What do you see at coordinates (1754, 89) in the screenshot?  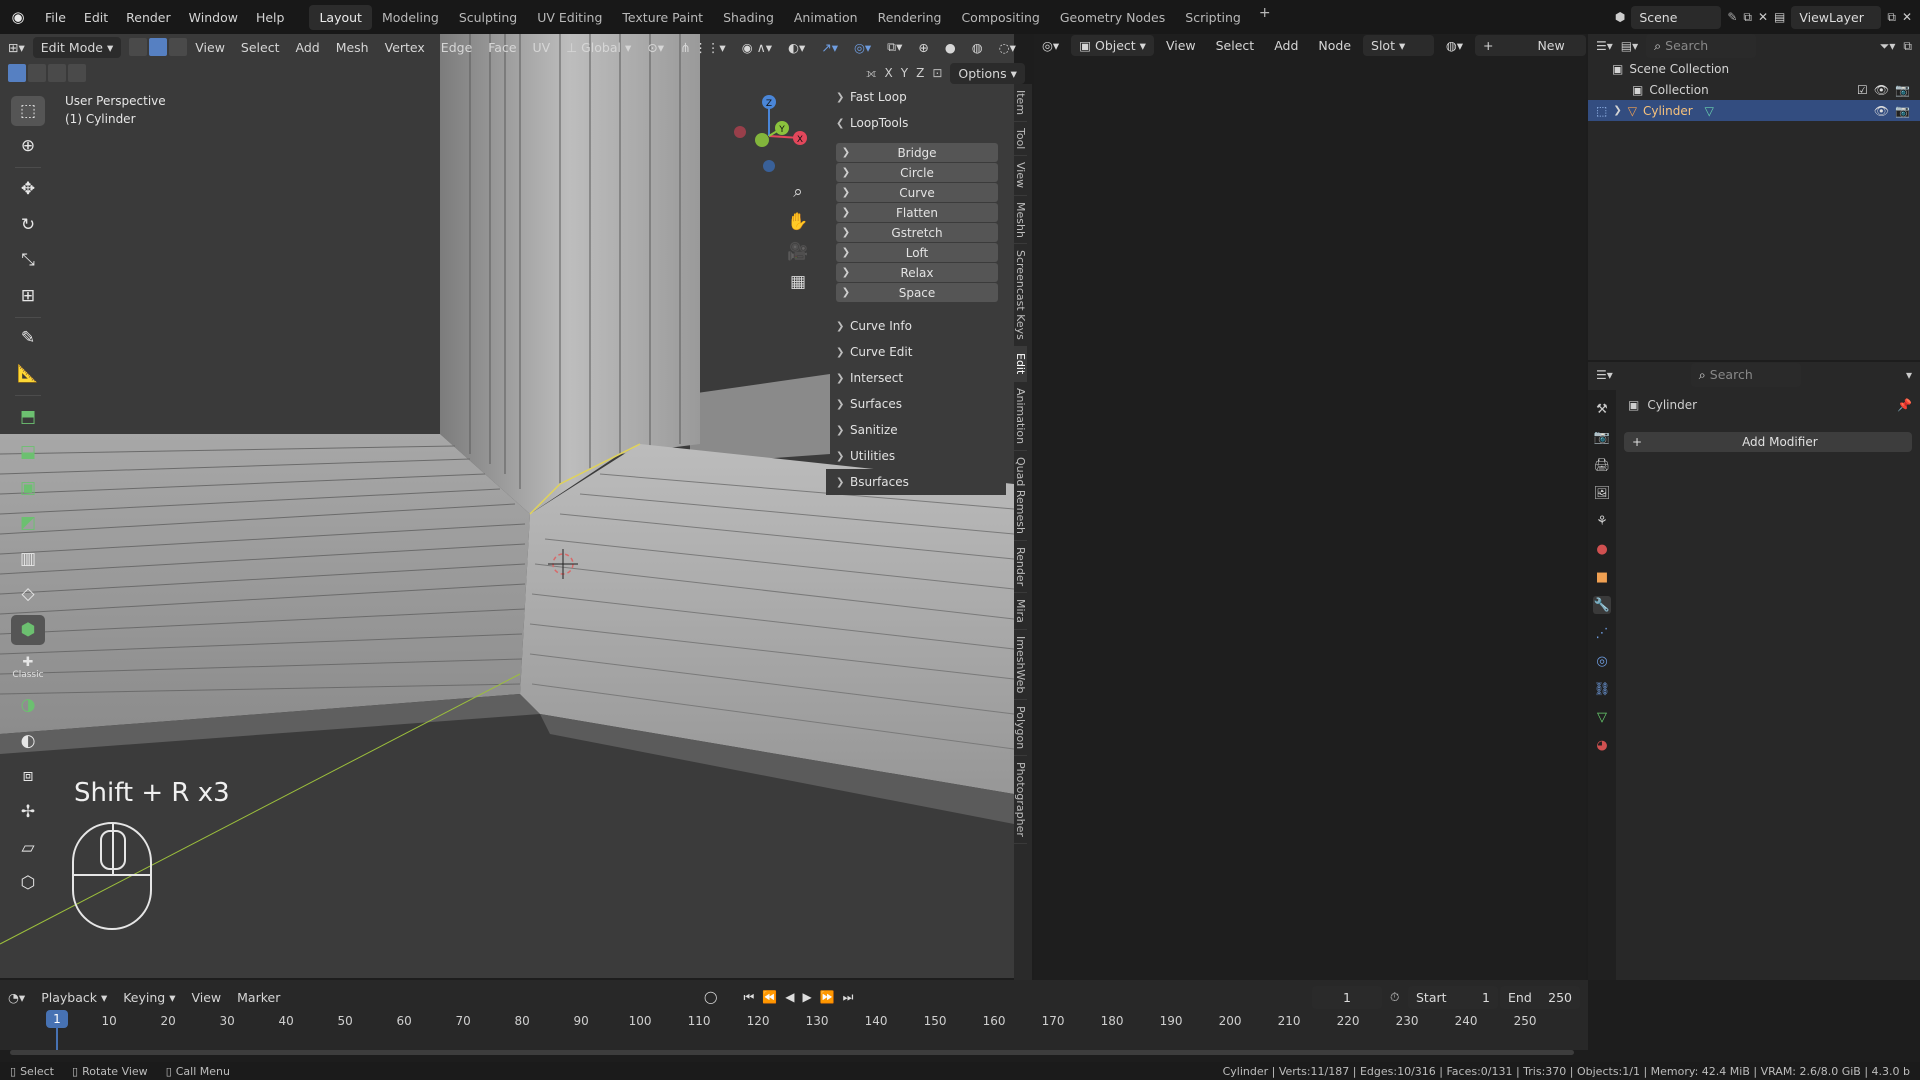 I see `outliner-collection: ▣ Collection ☑ 👁 📷` at bounding box center [1754, 89].